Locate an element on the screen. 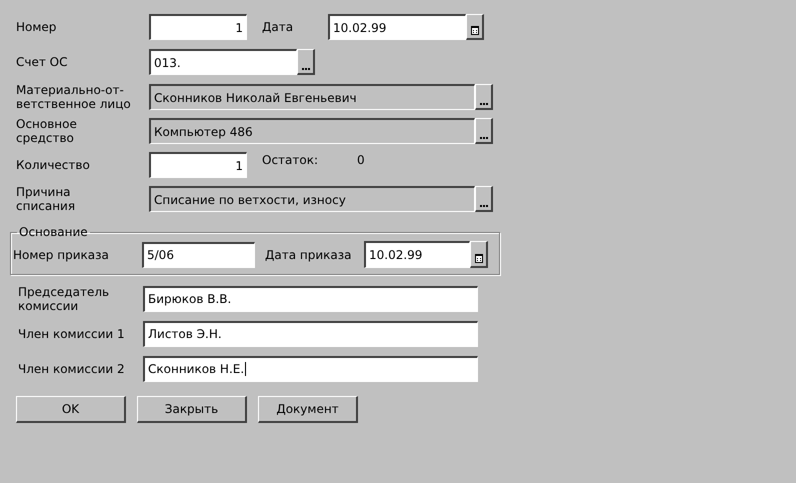 The image size is (796, 483). remainder-value: 0 is located at coordinates (361, 160).